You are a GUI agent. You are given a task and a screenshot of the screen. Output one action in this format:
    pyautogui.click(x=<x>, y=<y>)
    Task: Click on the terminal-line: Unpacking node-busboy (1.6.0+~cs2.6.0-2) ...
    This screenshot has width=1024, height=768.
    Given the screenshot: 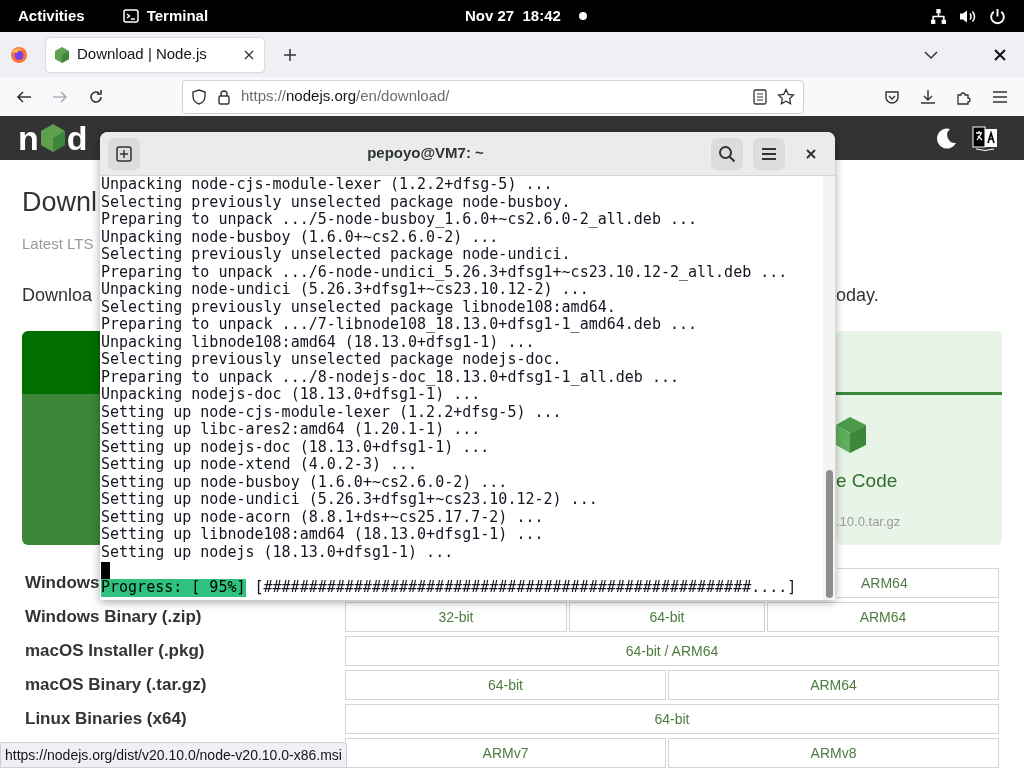 What is the action you would take?
    pyautogui.click(x=300, y=237)
    